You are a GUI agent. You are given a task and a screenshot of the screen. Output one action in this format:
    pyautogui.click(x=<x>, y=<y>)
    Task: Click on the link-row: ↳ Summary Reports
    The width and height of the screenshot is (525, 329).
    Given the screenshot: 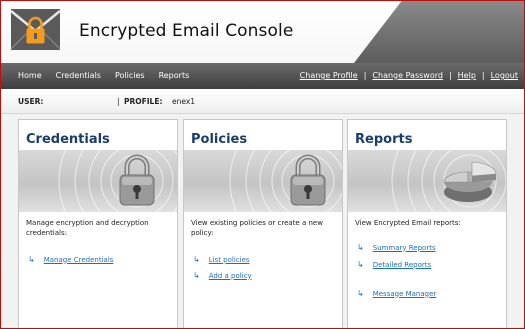 What is the action you would take?
    pyautogui.click(x=396, y=247)
    